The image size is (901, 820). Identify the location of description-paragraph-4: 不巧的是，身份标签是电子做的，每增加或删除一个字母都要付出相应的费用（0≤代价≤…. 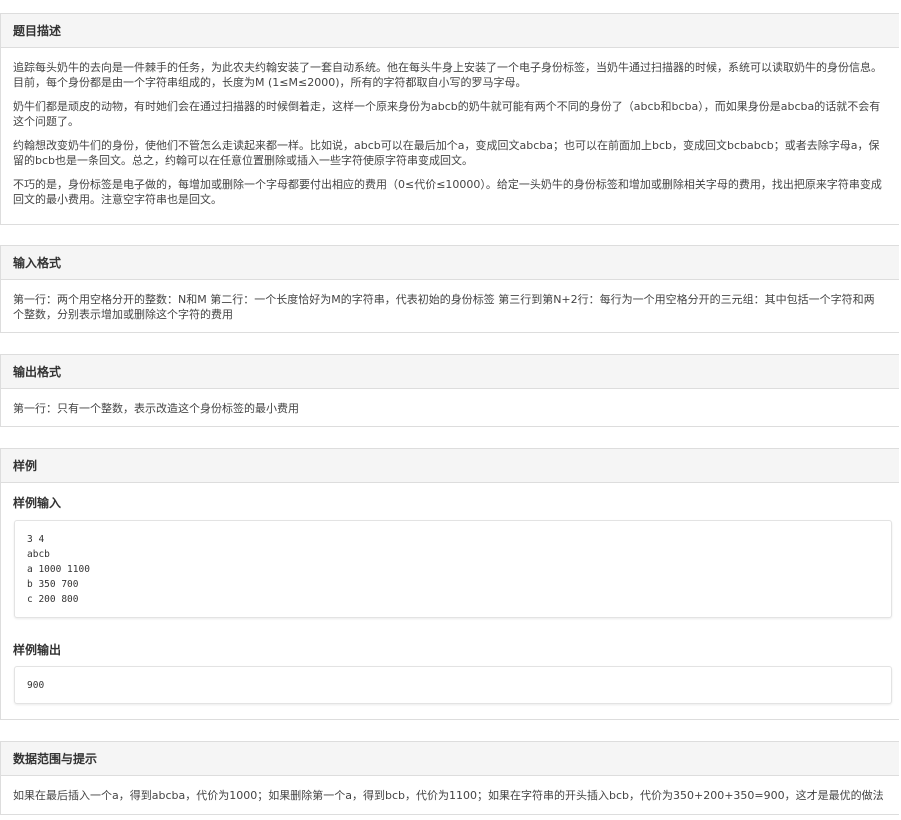
(447, 192).